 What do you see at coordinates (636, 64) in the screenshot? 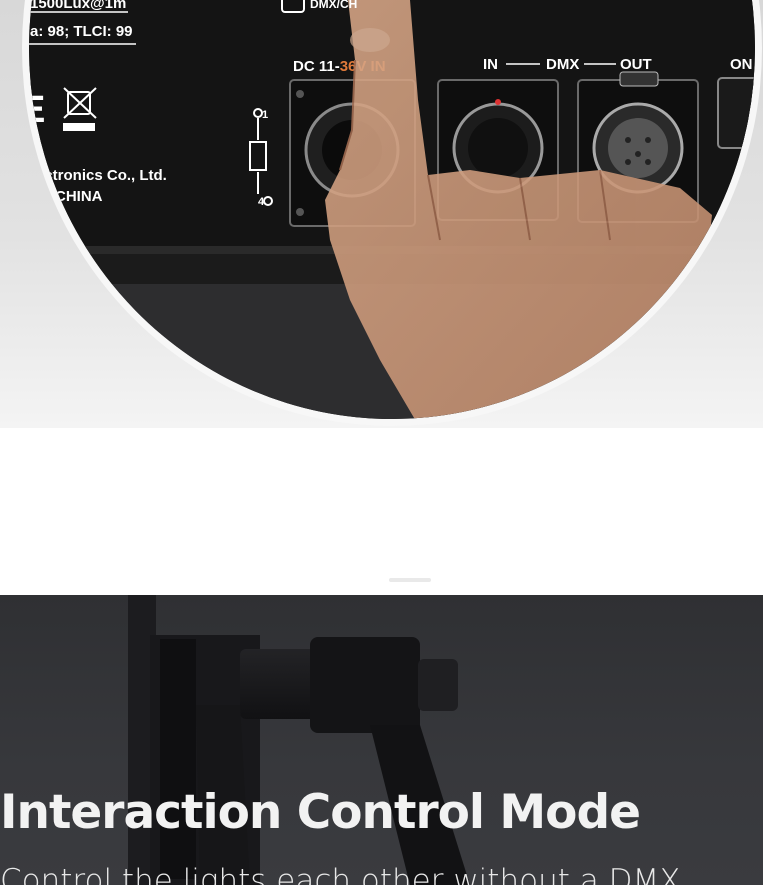
I see `dmx-out-label: OUT` at bounding box center [636, 64].